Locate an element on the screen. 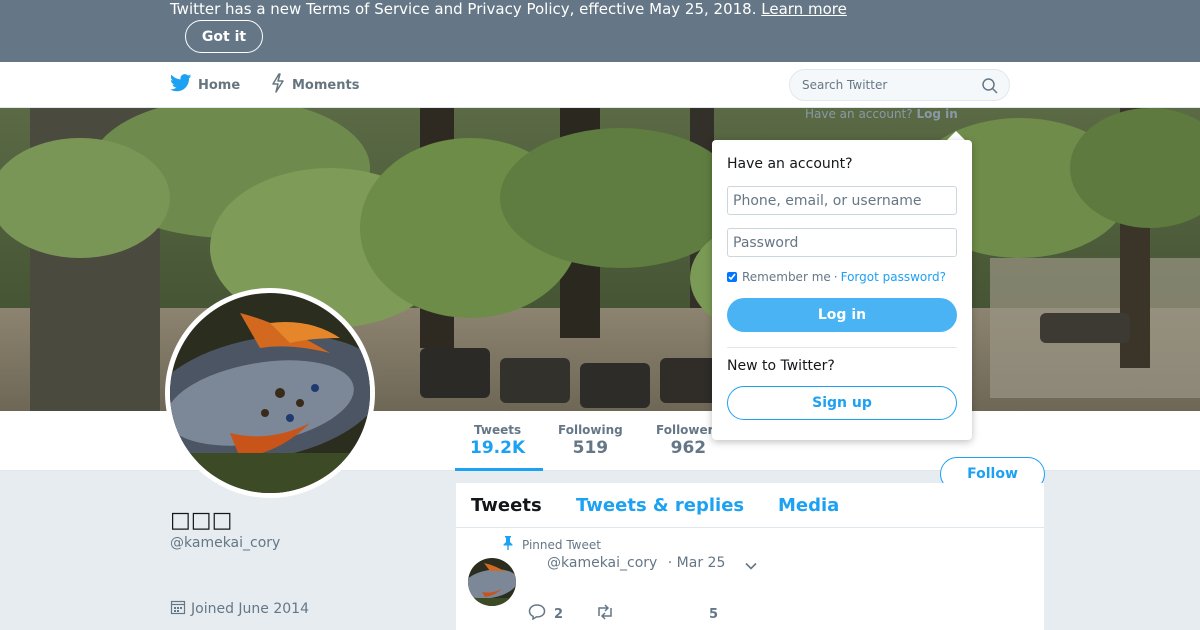 The image size is (1200, 630). nav-moments-label: Moments is located at coordinates (326, 85).